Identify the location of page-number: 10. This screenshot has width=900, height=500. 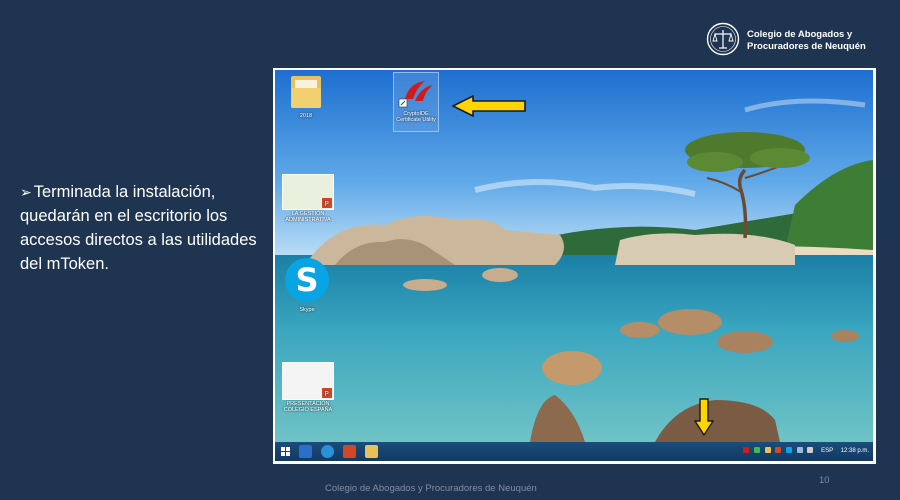
(824, 480).